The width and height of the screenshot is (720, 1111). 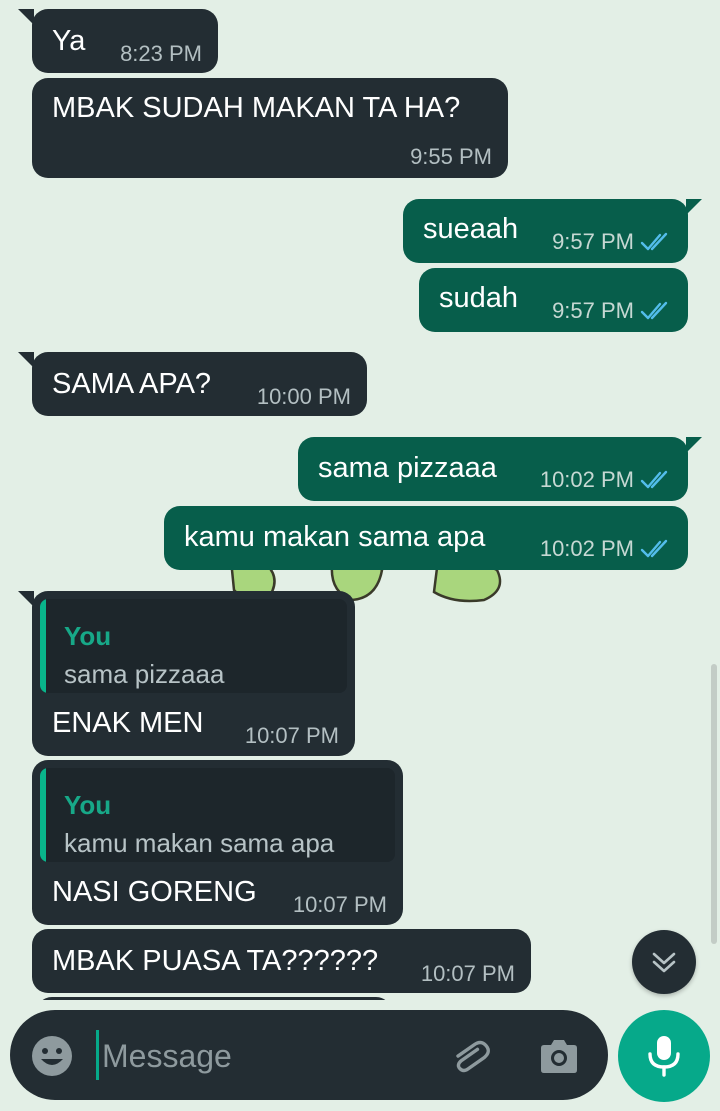 I want to click on scroll-to-bottom-button, so click(x=664, y=962).